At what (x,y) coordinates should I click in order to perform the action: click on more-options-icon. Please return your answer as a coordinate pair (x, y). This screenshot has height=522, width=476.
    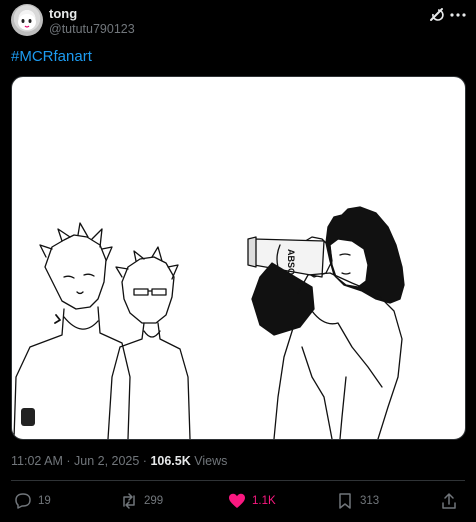
    Looking at the image, I should click on (458, 15).